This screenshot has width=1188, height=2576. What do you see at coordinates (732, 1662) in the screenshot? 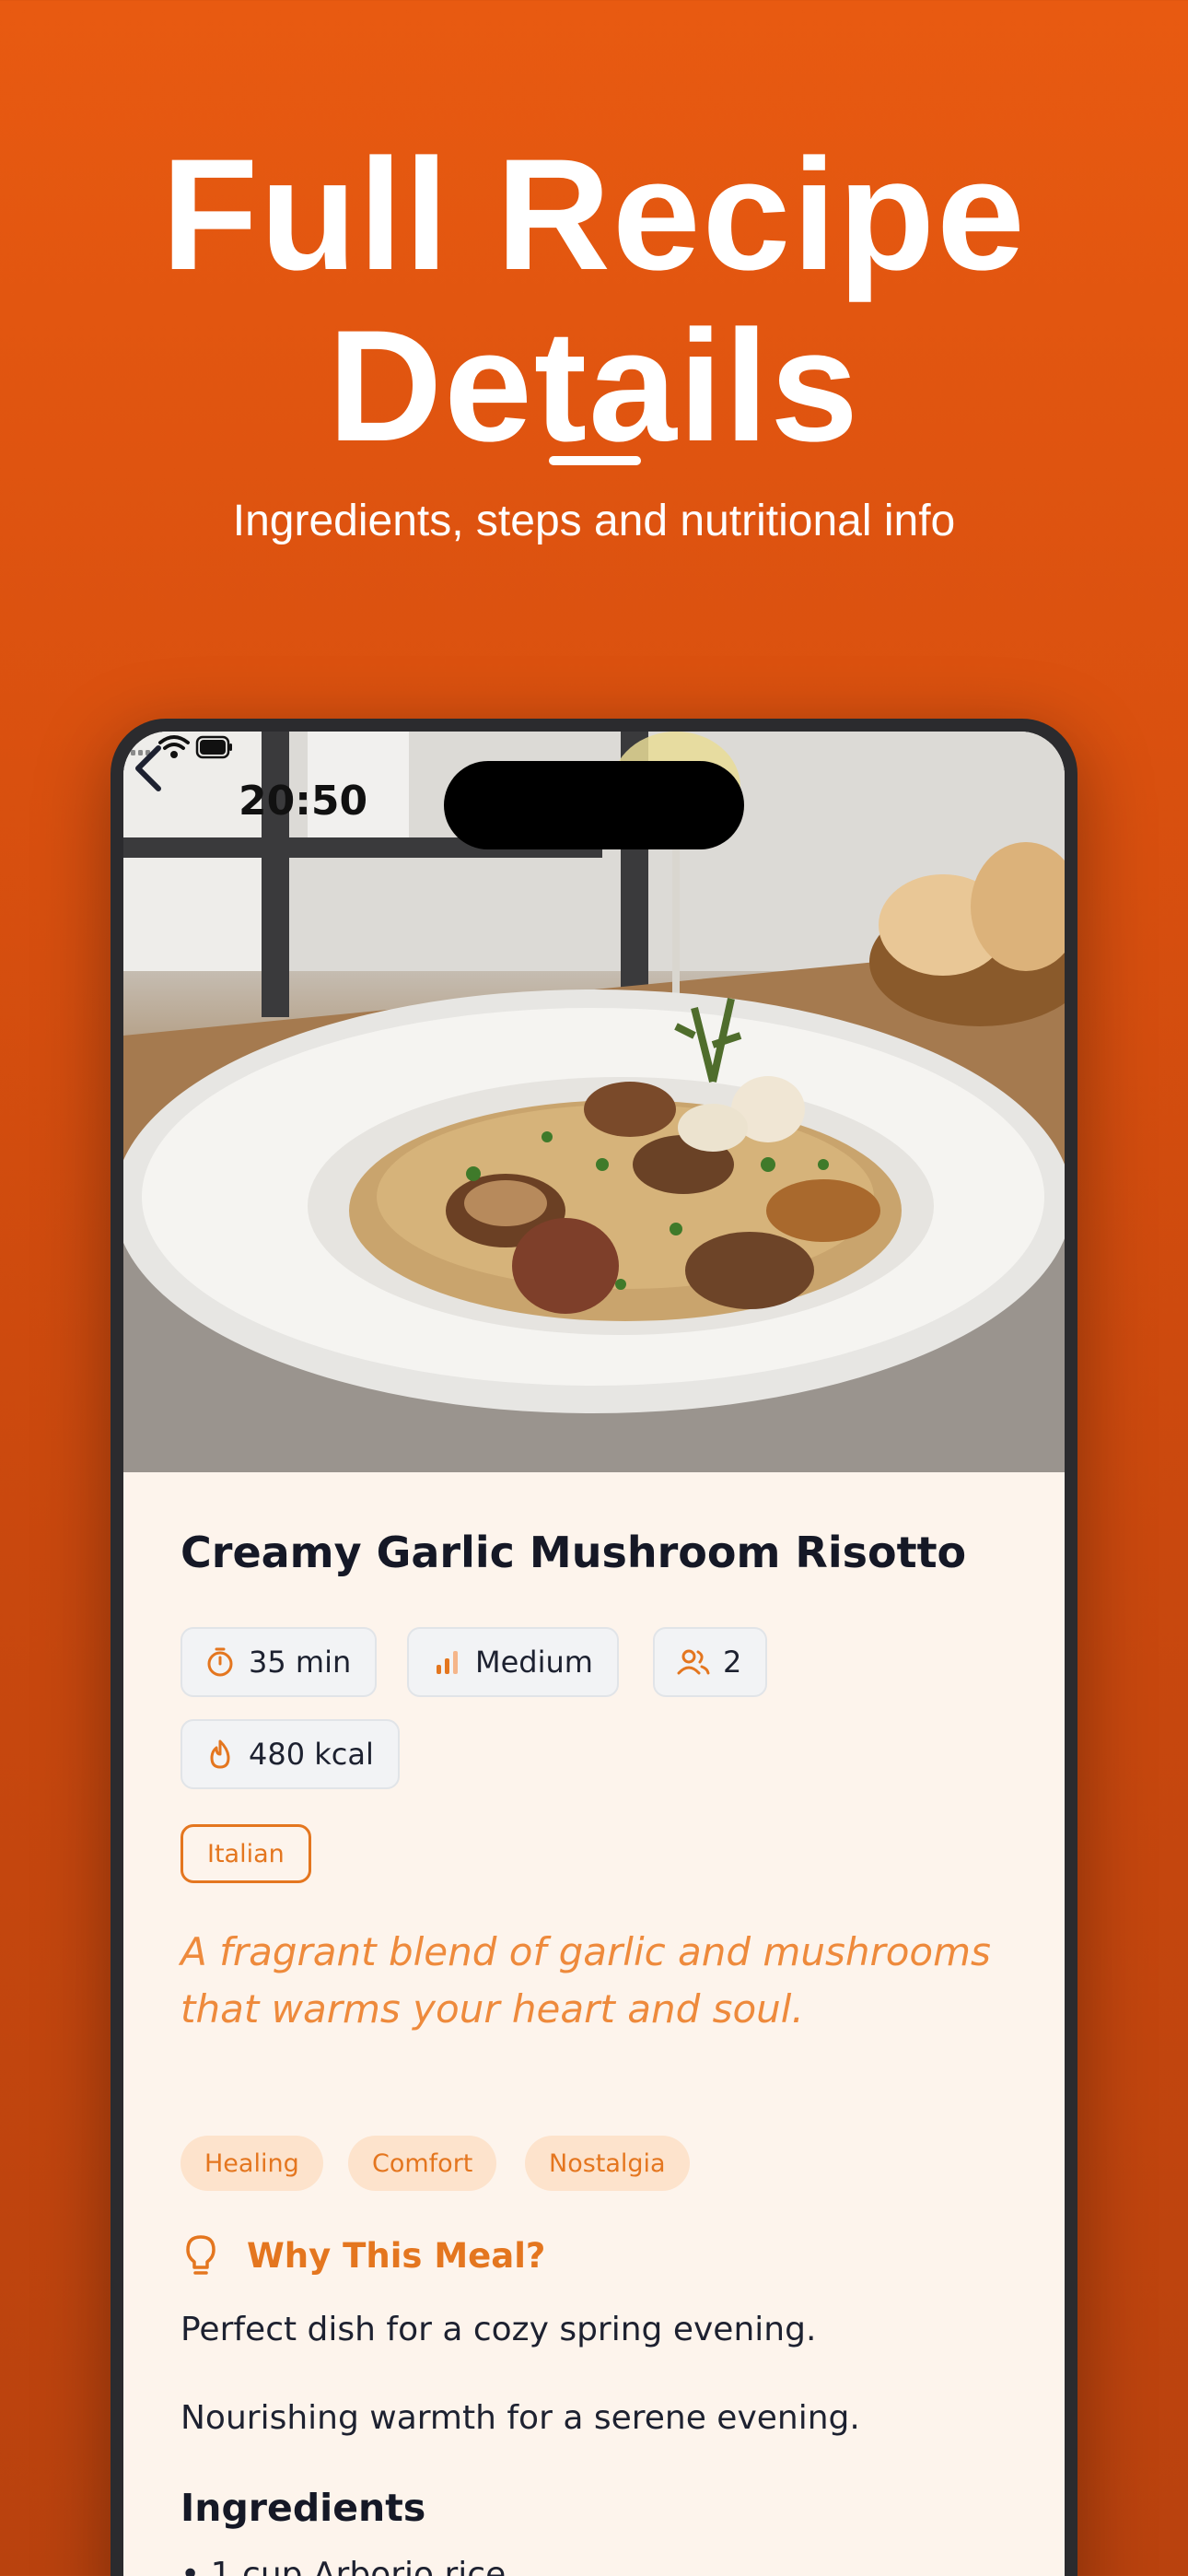
I see `servings-text: 2` at bounding box center [732, 1662].